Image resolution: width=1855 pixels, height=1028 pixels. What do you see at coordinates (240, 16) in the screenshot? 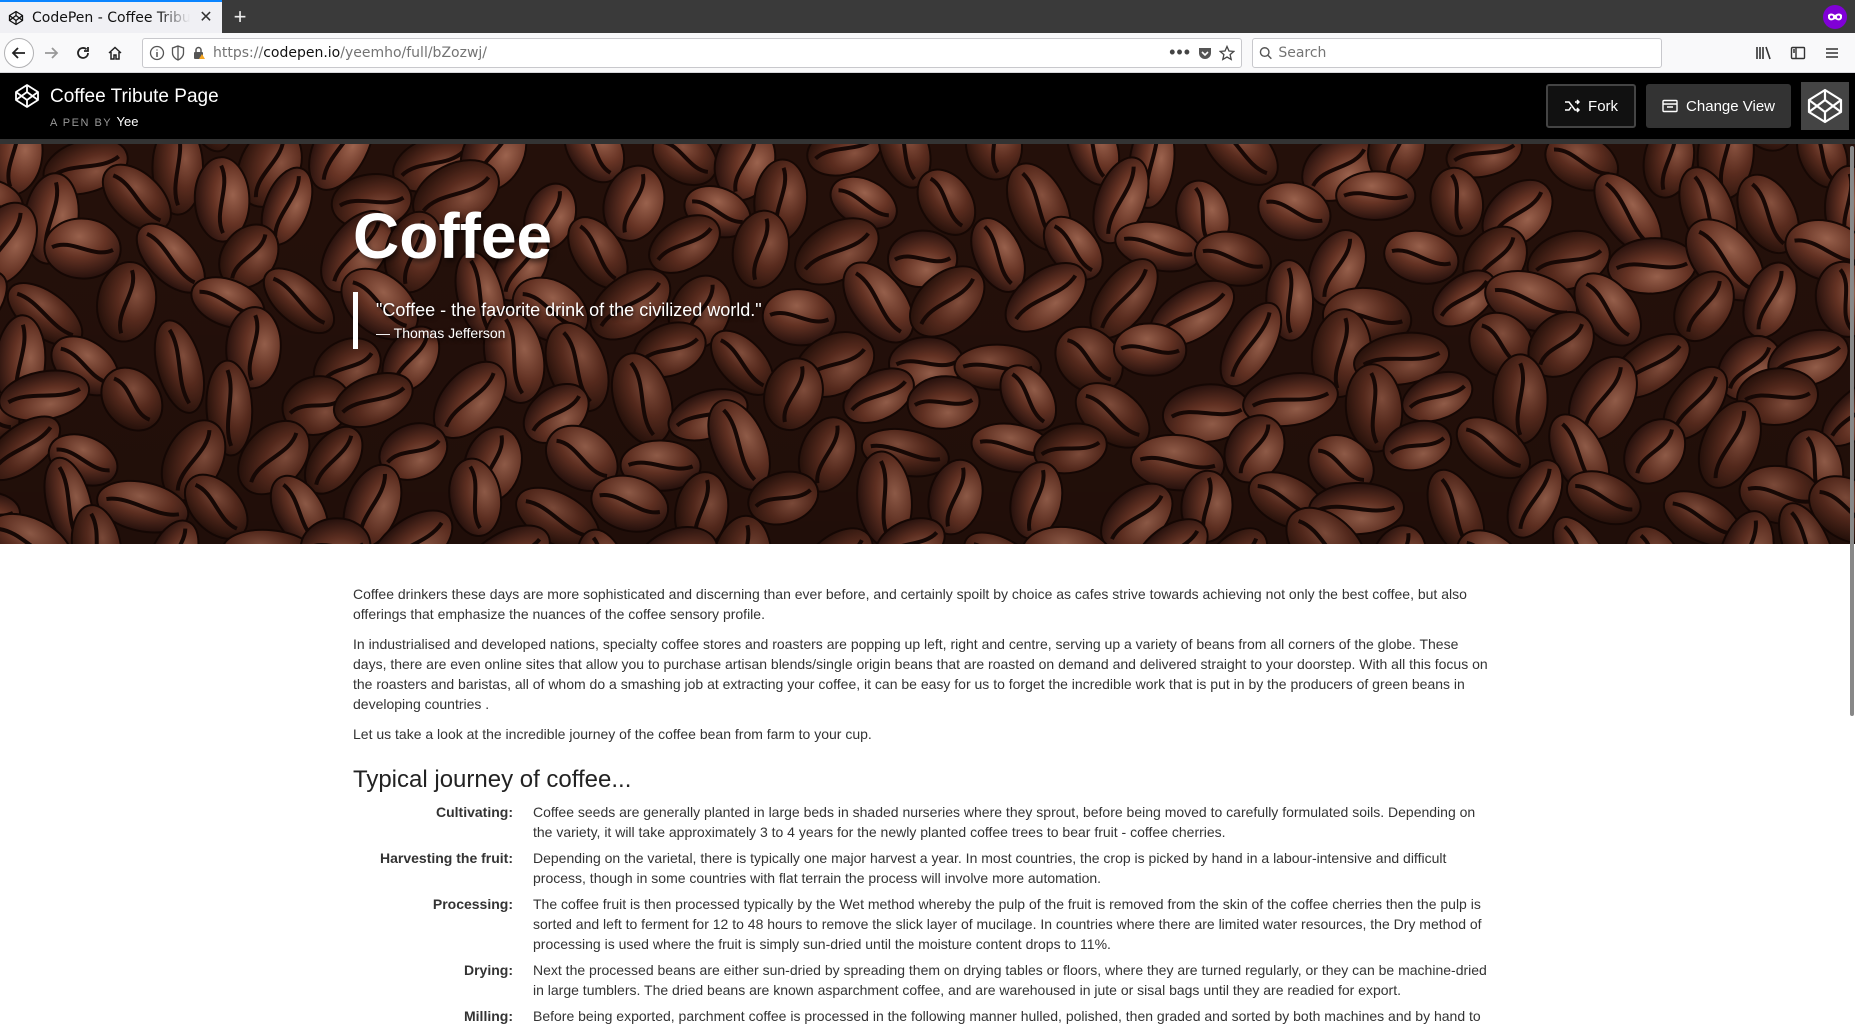
I see `new-tab-icon: +` at bounding box center [240, 16].